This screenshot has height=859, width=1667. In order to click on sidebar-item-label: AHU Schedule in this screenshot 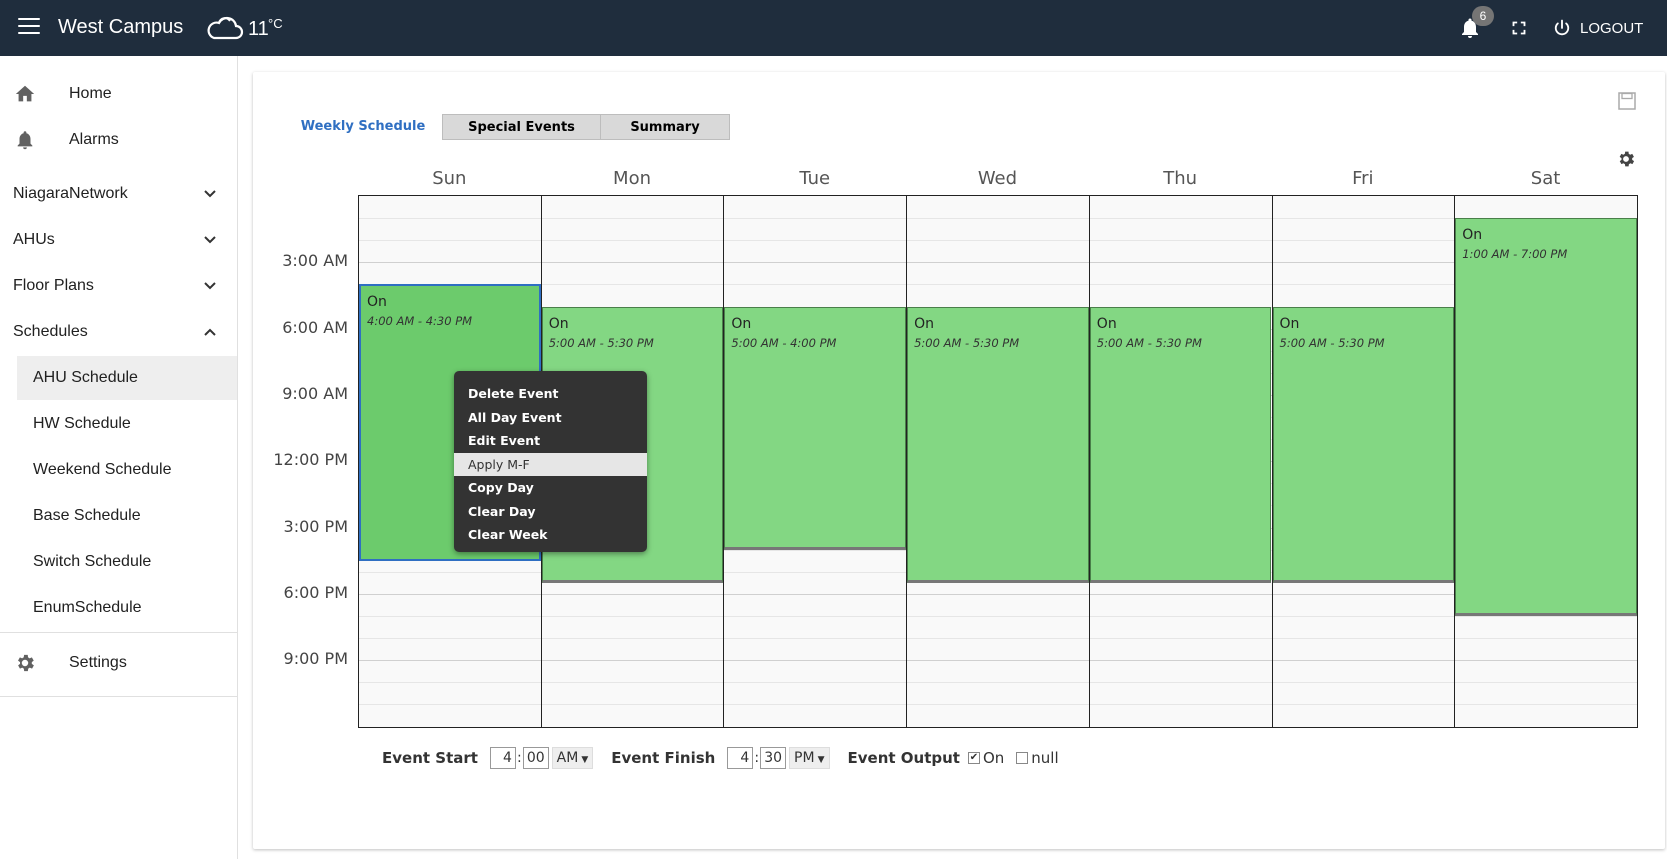, I will do `click(85, 377)`.